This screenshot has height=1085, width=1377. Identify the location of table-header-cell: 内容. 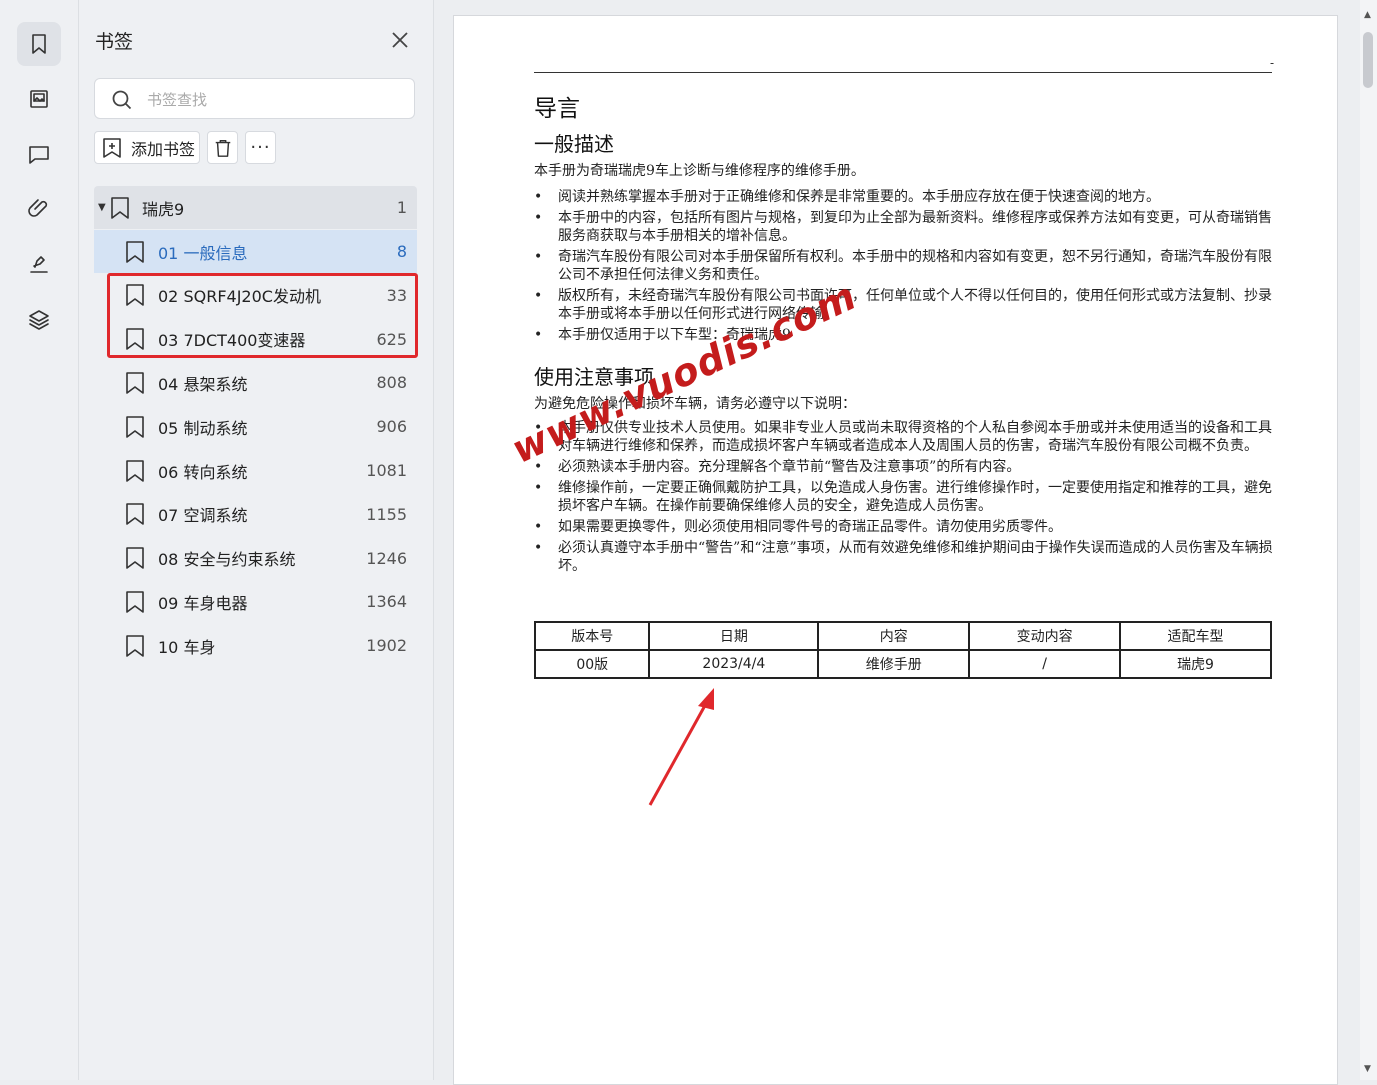
(894, 636).